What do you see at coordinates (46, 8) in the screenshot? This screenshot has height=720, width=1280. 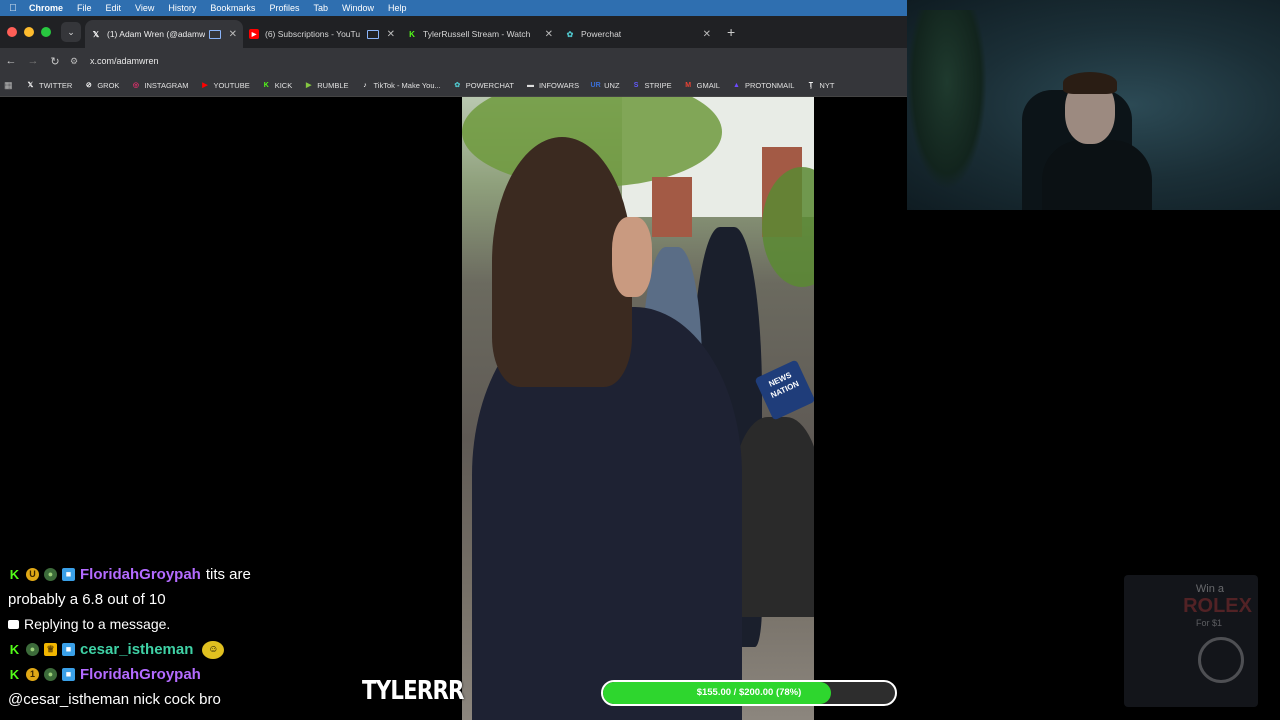 I see `menu-chrome: Chrome` at bounding box center [46, 8].